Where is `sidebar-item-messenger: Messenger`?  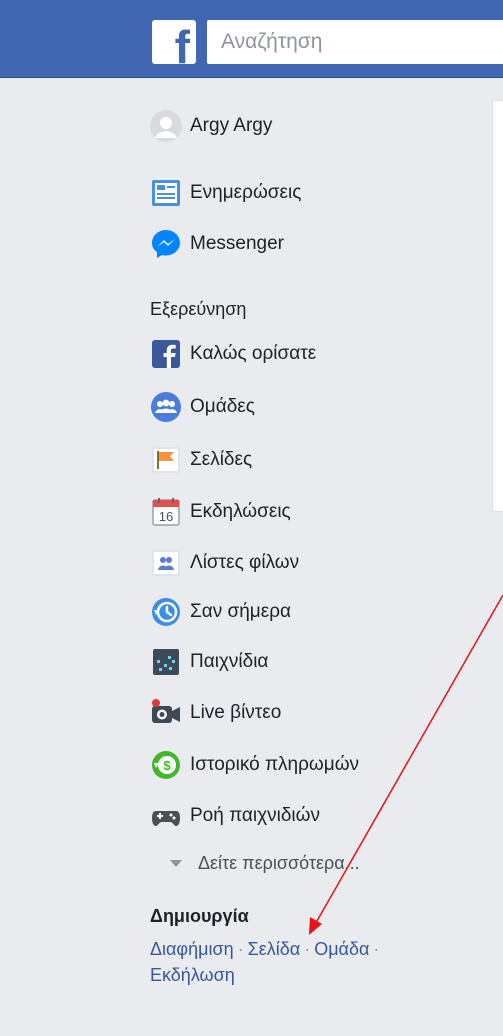 sidebar-item-messenger: Messenger is located at coordinates (217, 244).